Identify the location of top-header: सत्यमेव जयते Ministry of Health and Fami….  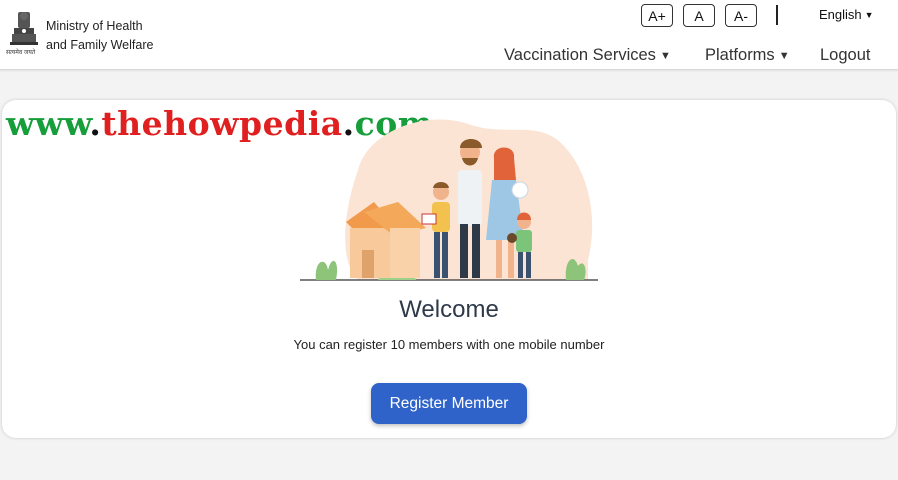
(449, 35).